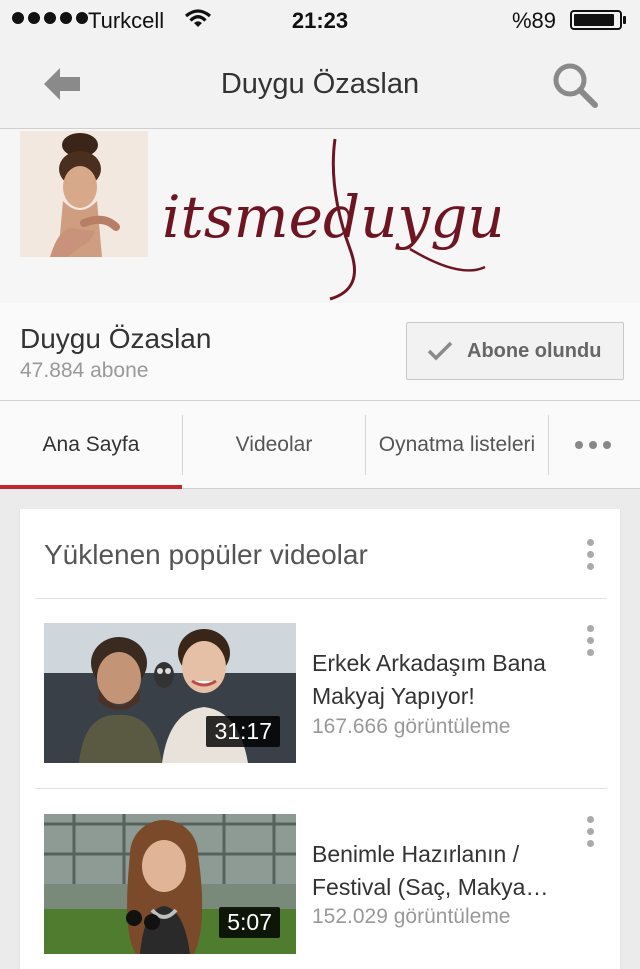 Image resolution: width=640 pixels, height=969 pixels. Describe the element at coordinates (440, 351) in the screenshot. I see `checkmark-icon` at that location.